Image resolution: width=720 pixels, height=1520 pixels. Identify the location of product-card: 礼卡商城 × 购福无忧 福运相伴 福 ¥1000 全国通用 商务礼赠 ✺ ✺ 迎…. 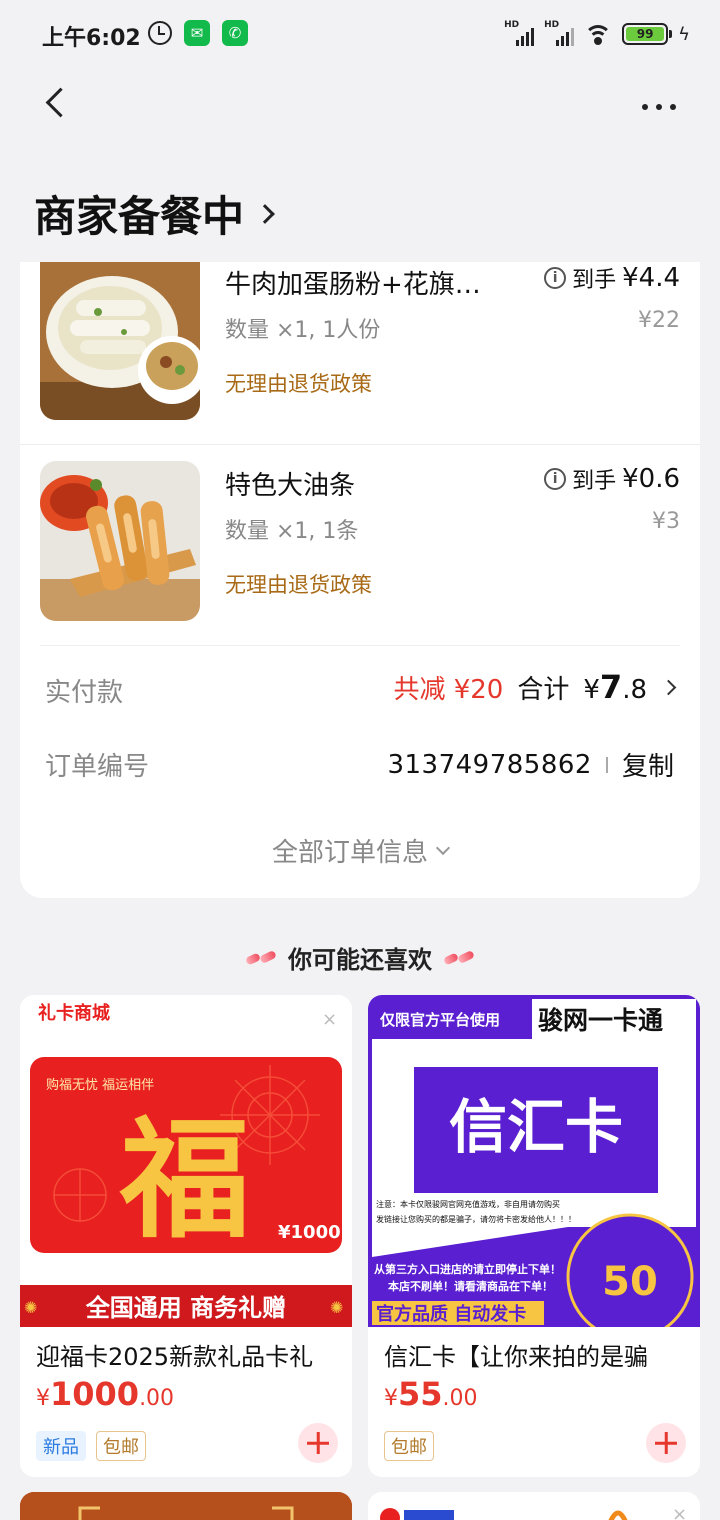
(186, 1236).